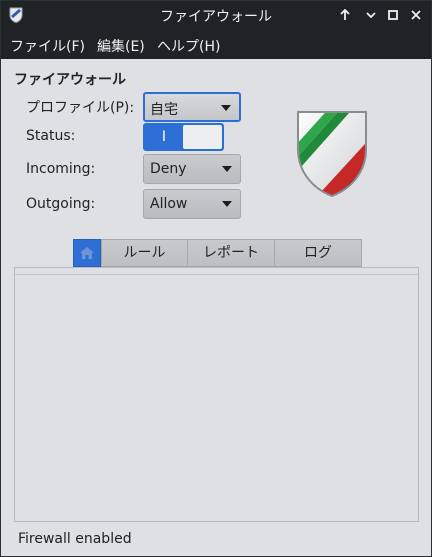  Describe the element at coordinates (216, 15) in the screenshot. I see `title-bar: ファイアウォール` at that location.